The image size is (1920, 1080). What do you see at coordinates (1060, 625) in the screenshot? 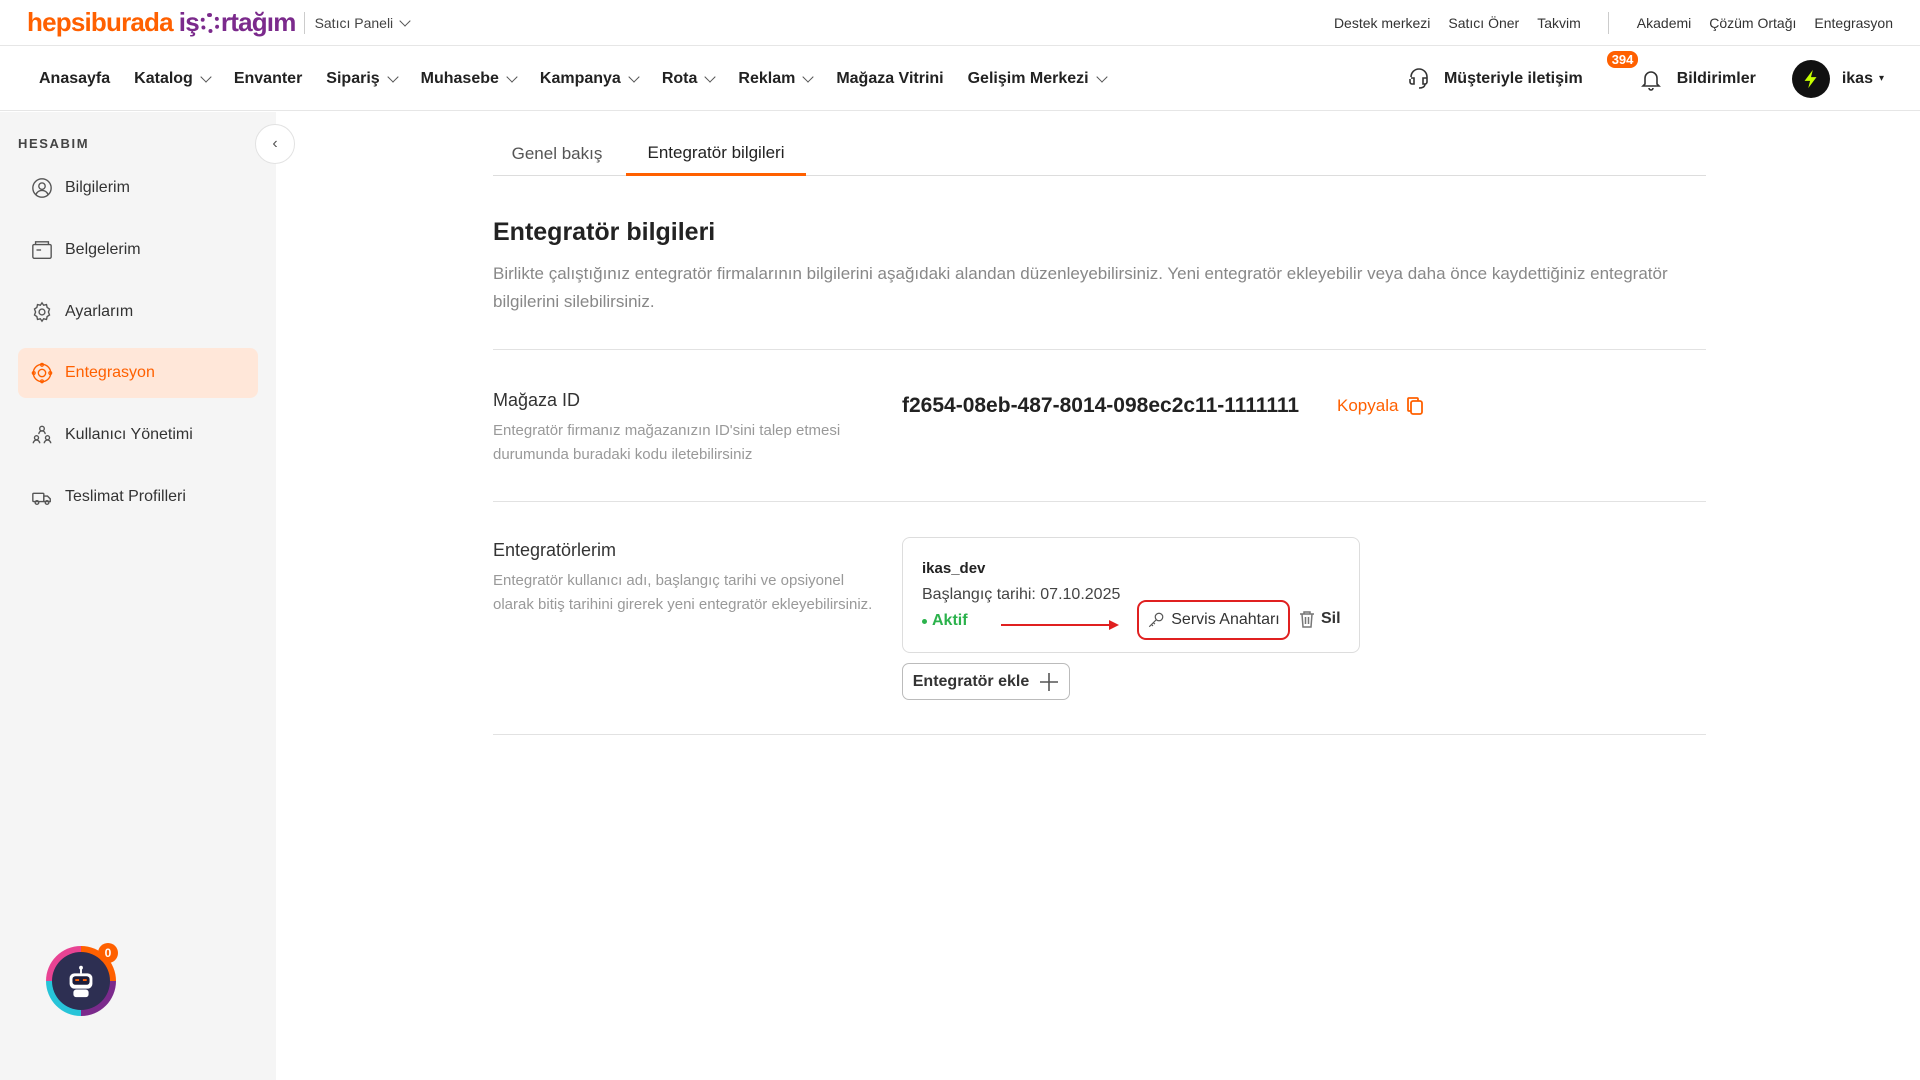
I see `arrow-right-icon` at bounding box center [1060, 625].